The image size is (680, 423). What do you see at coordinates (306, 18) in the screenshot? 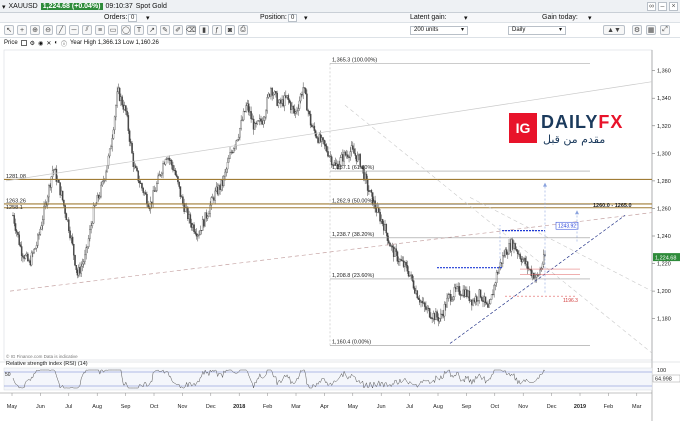
I see `position-menu-icon: ▾` at bounding box center [306, 18].